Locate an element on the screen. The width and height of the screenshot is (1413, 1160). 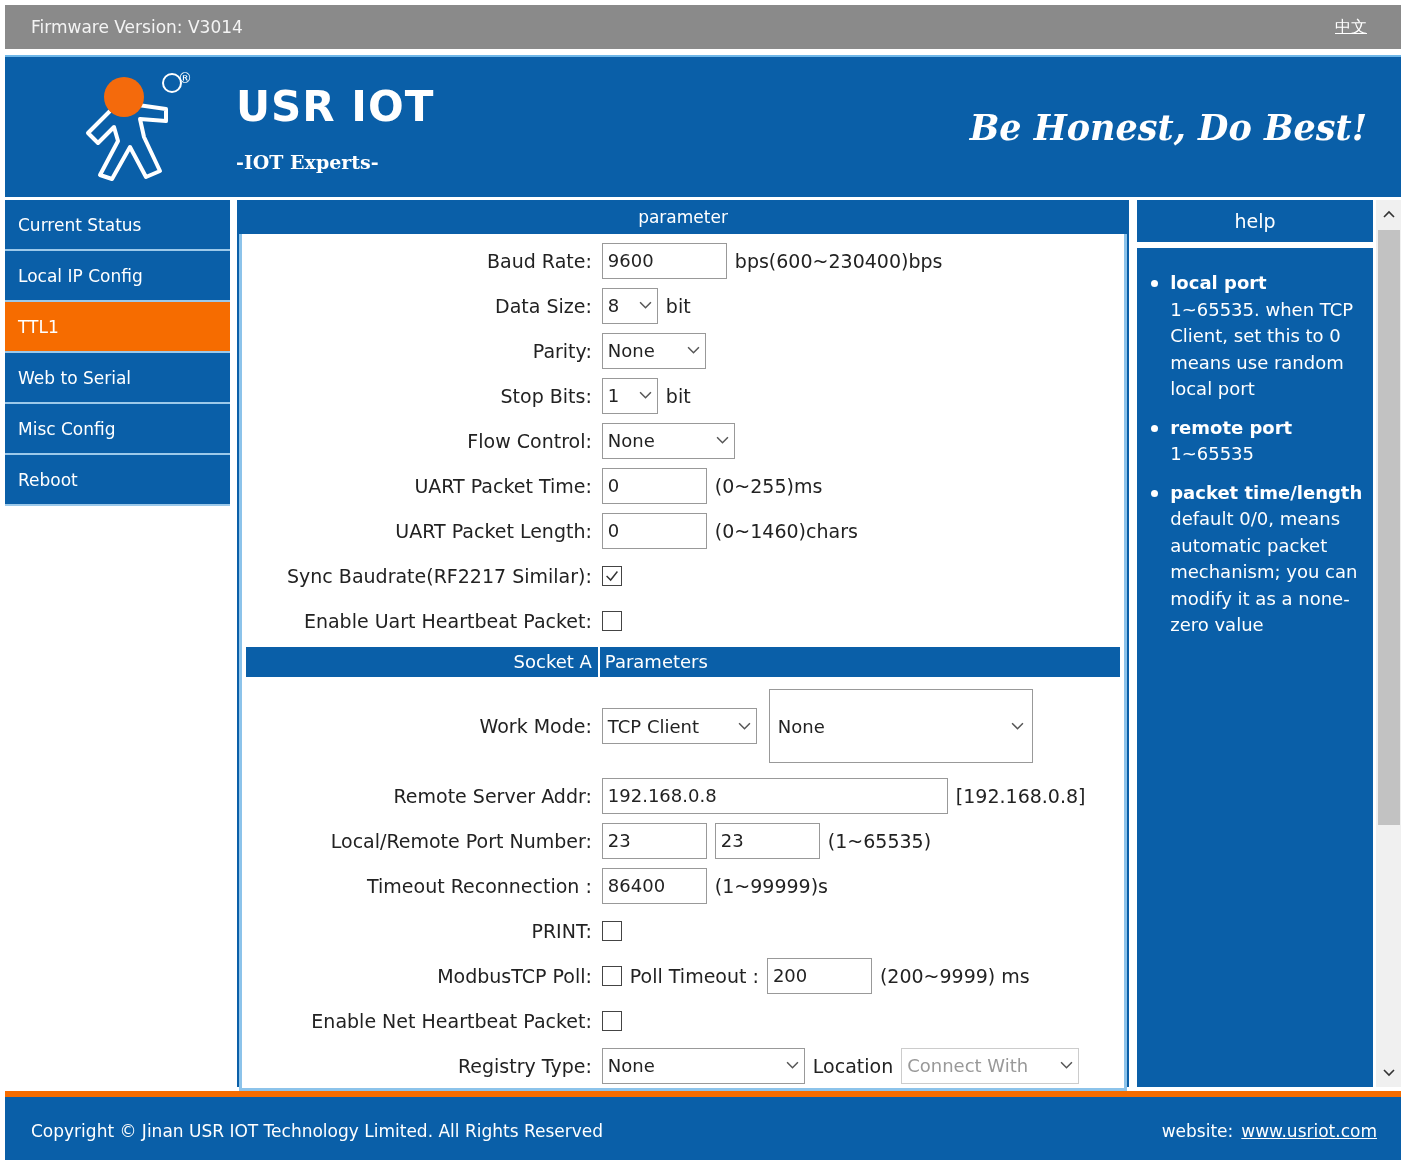
sidebar-item: Misc Config is located at coordinates (117, 429).